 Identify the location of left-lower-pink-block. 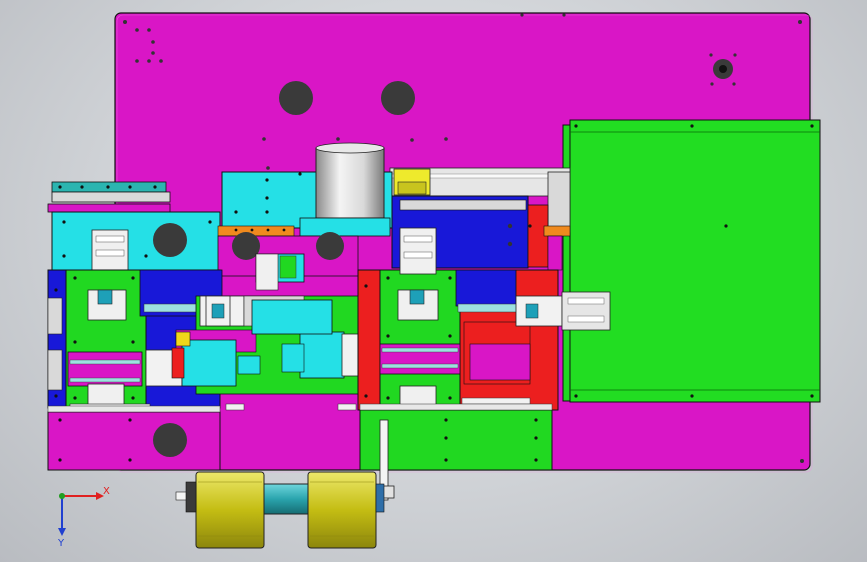
(134, 438).